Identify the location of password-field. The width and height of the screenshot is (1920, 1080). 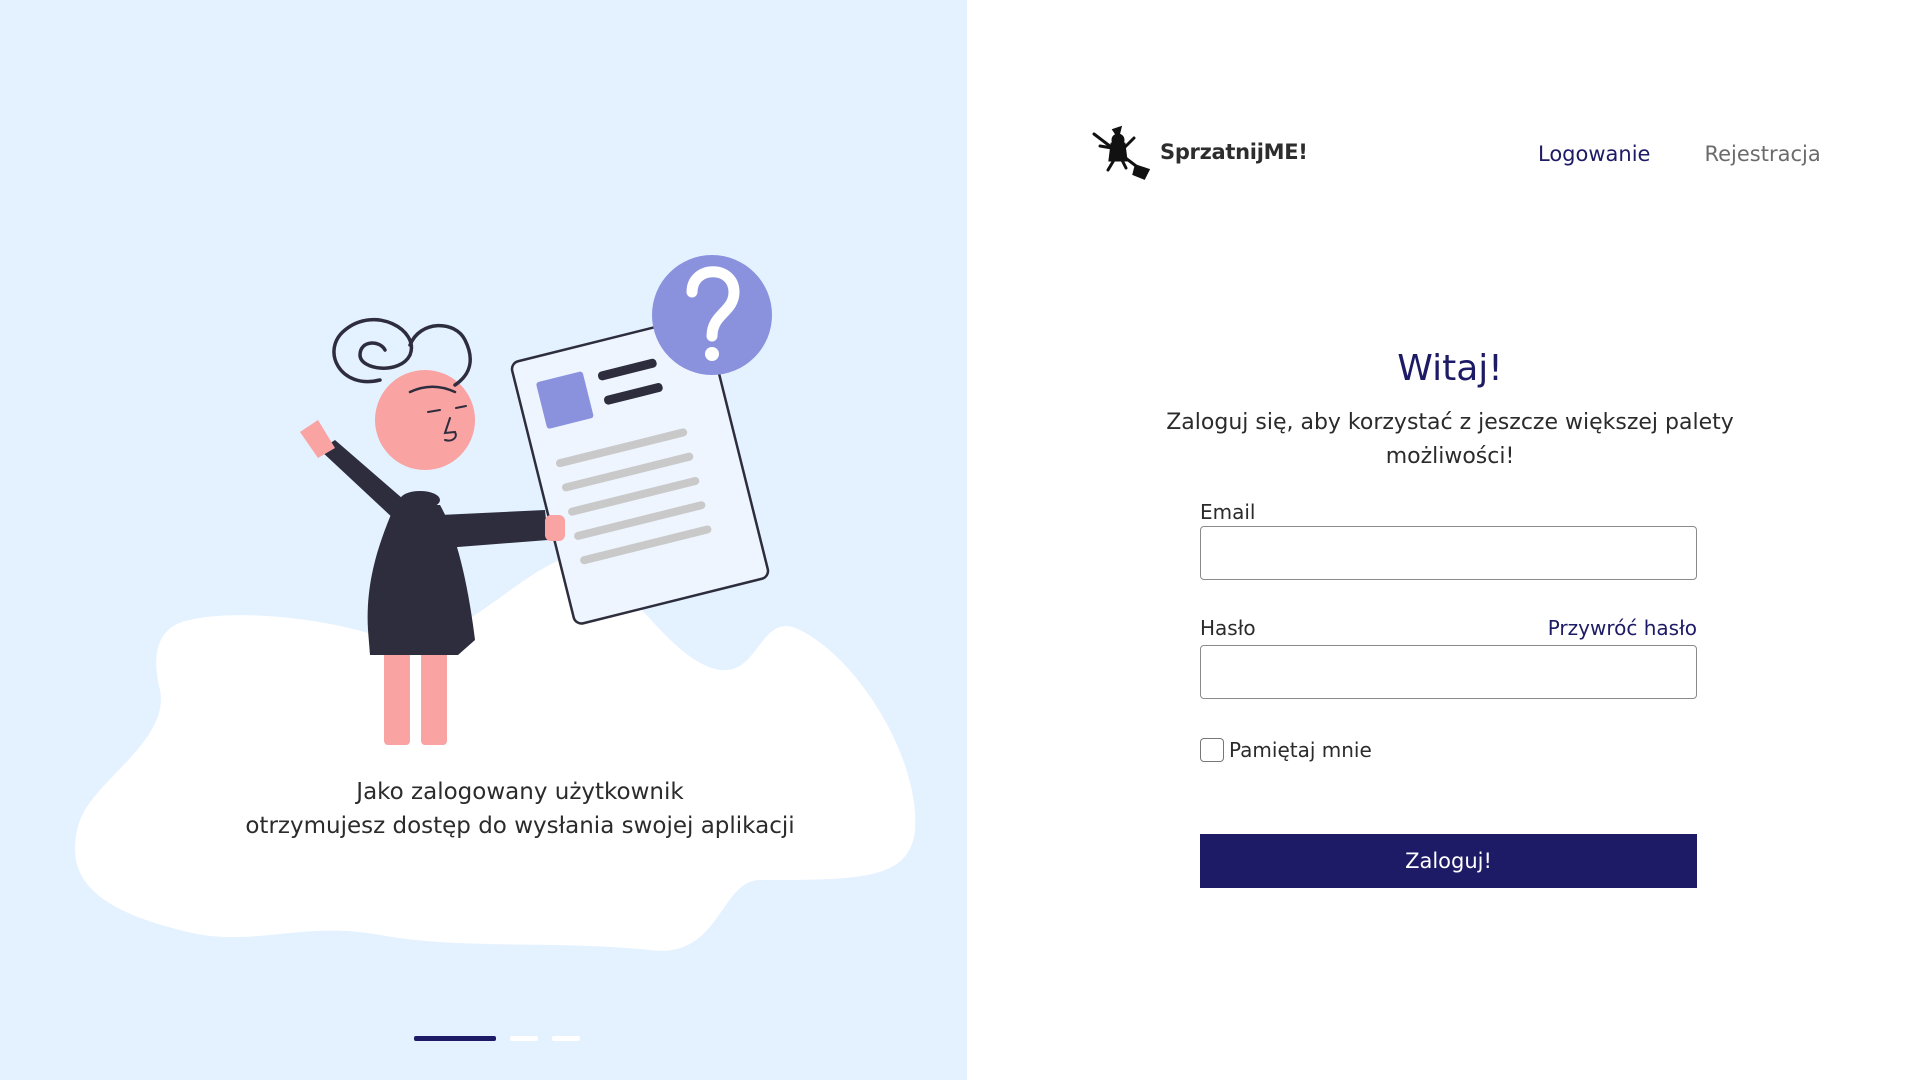
(1448, 672).